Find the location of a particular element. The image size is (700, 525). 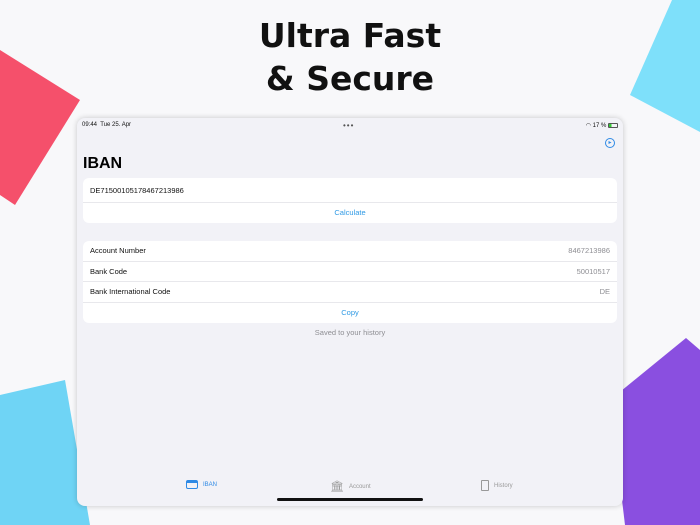

headline-line-1: Ultra Fast is located at coordinates (350, 35).